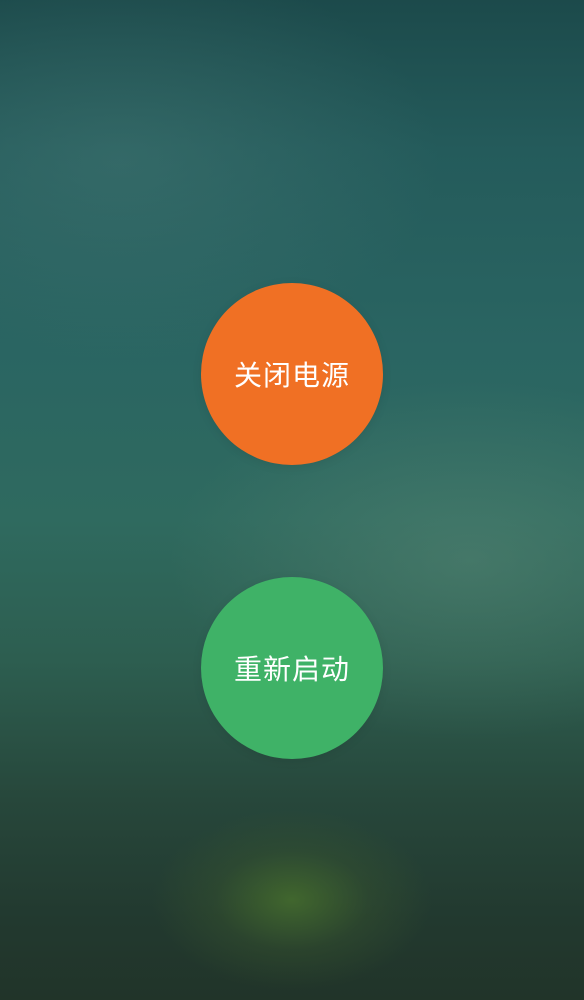 Image resolution: width=584 pixels, height=1000 pixels. I want to click on power-off-button: 关闭电源, so click(292, 374).